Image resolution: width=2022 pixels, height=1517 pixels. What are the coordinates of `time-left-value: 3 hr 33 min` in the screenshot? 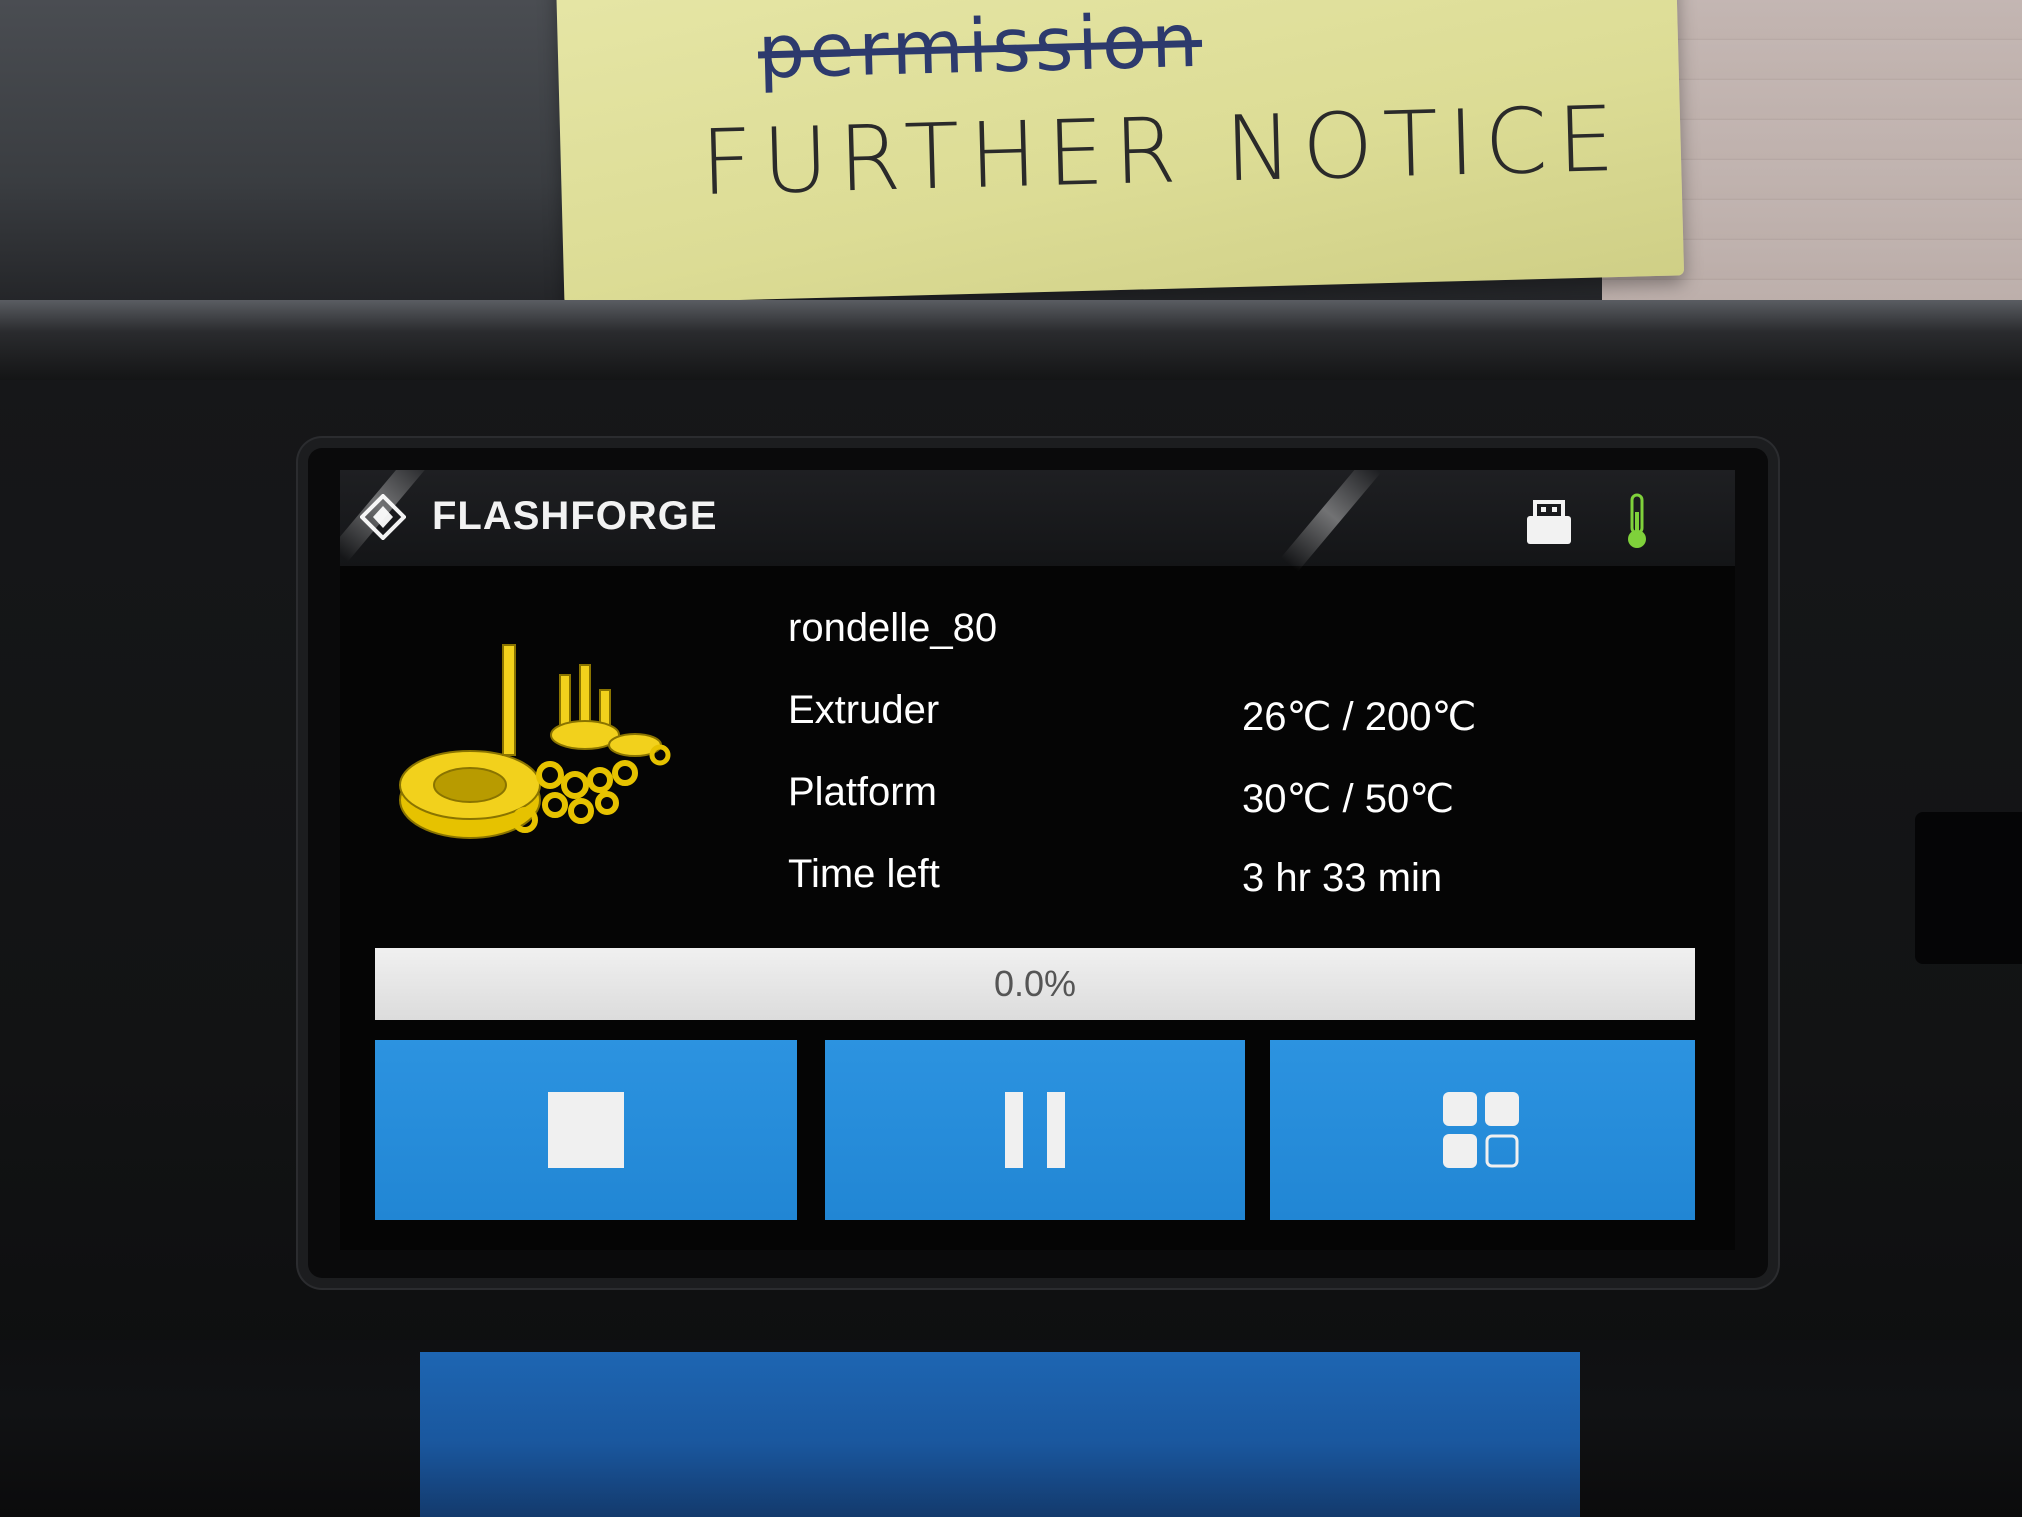 It's located at (1342, 878).